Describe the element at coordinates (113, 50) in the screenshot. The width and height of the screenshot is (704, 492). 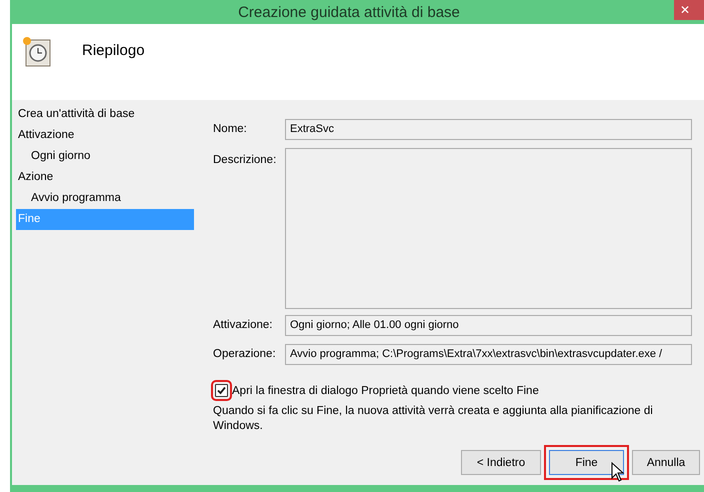
I see `page-title: Riepilogo` at that location.